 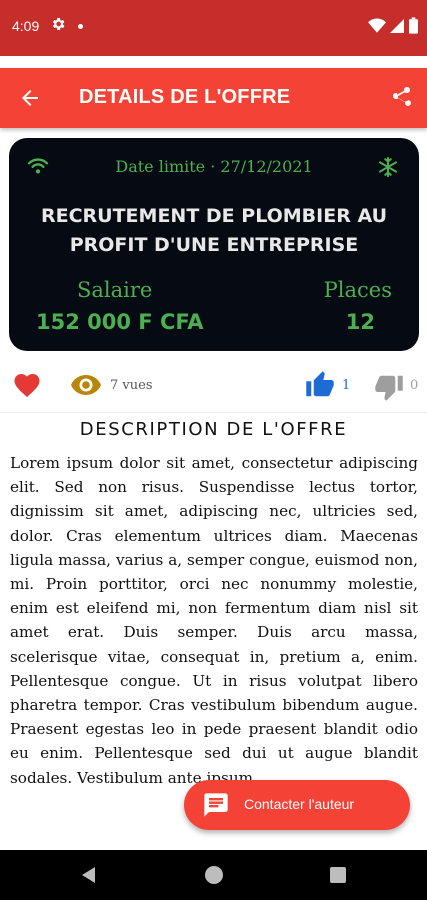 What do you see at coordinates (377, 25) in the screenshot?
I see `wifi-icon` at bounding box center [377, 25].